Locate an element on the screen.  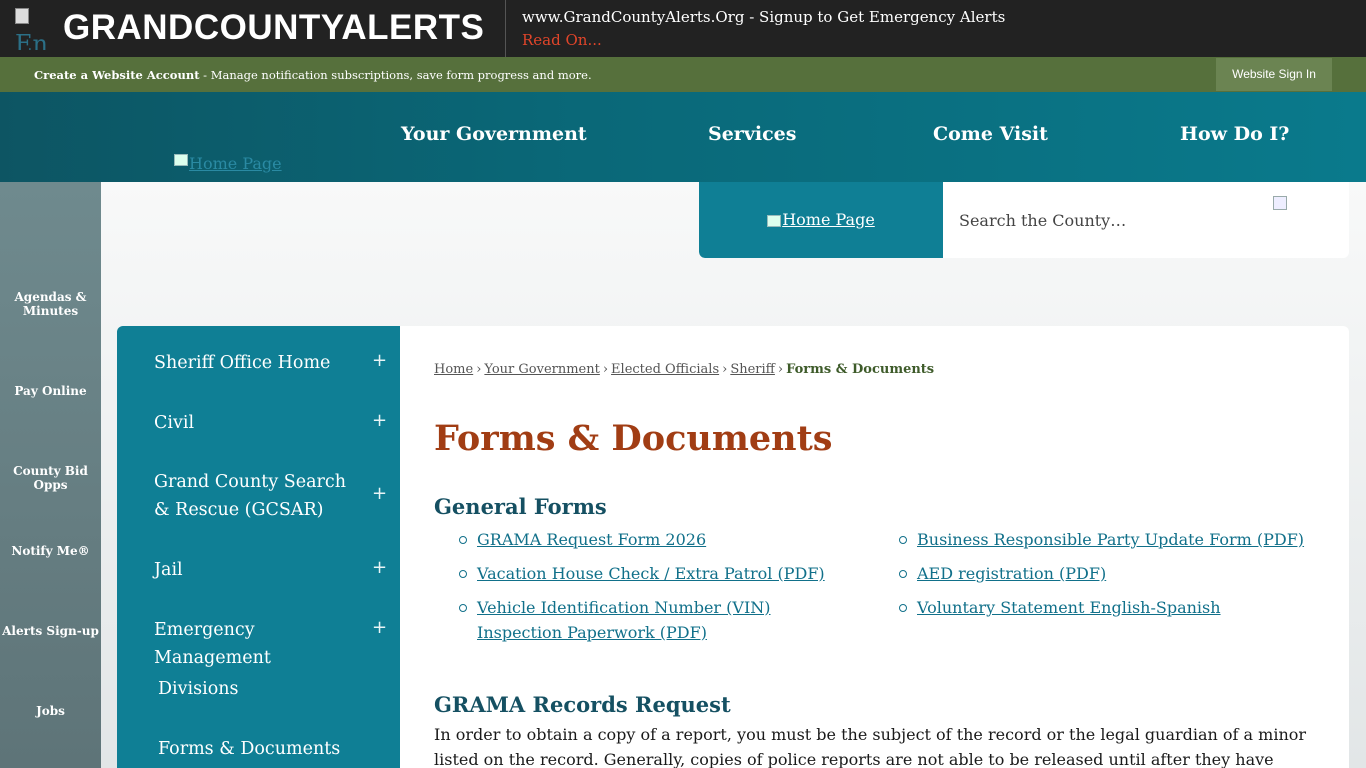
nav-how-do-i: How Do I? is located at coordinates (1234, 134).